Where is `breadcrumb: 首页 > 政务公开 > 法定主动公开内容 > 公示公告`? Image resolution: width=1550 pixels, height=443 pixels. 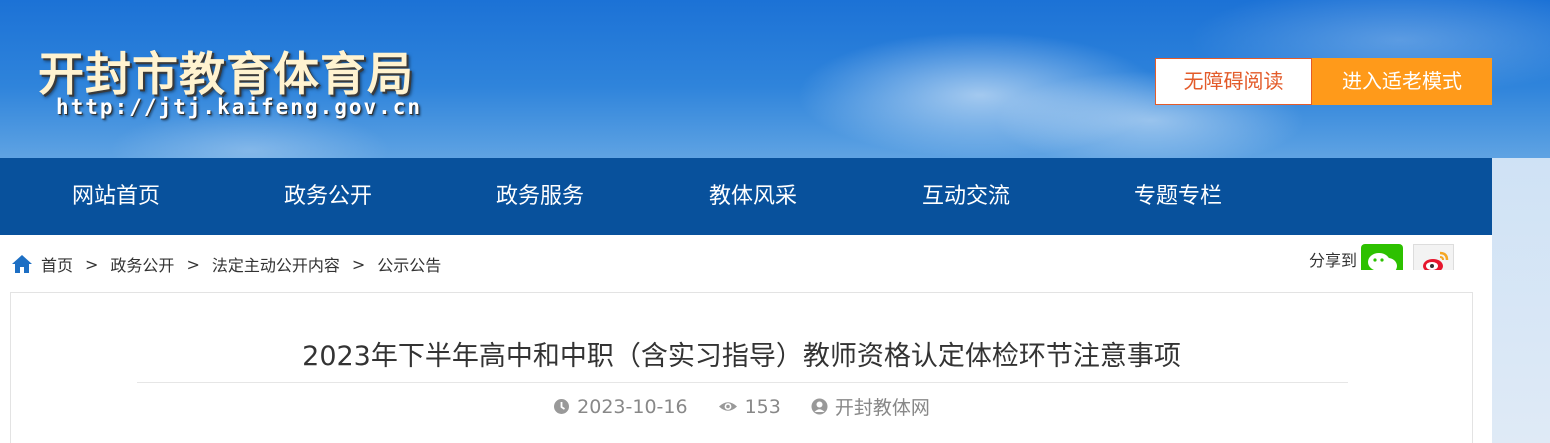 breadcrumb: 首页 > 政务公开 > 法定主动公开内容 > 公示公告 is located at coordinates (226, 264).